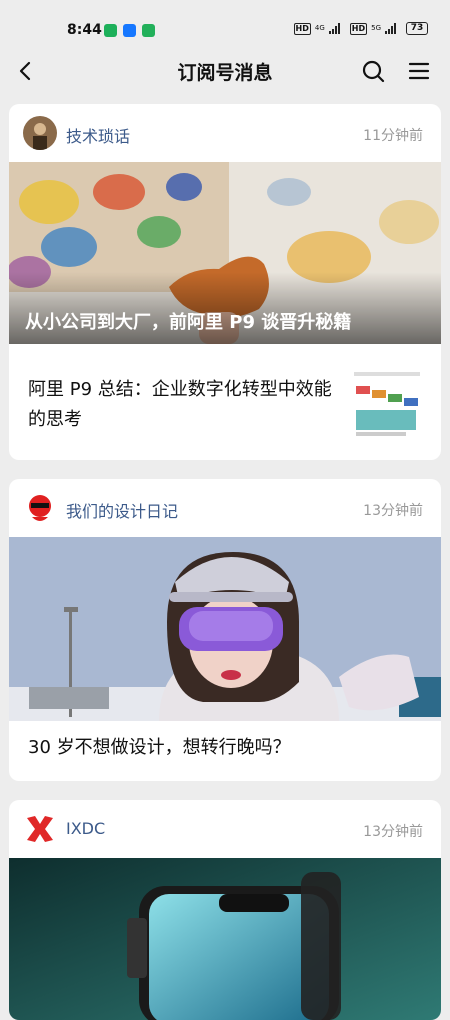 This screenshot has height=1020, width=450. Describe the element at coordinates (225, 23) in the screenshot. I see `status-bar: 8:44 HD 4G HD 5G 73` at that location.